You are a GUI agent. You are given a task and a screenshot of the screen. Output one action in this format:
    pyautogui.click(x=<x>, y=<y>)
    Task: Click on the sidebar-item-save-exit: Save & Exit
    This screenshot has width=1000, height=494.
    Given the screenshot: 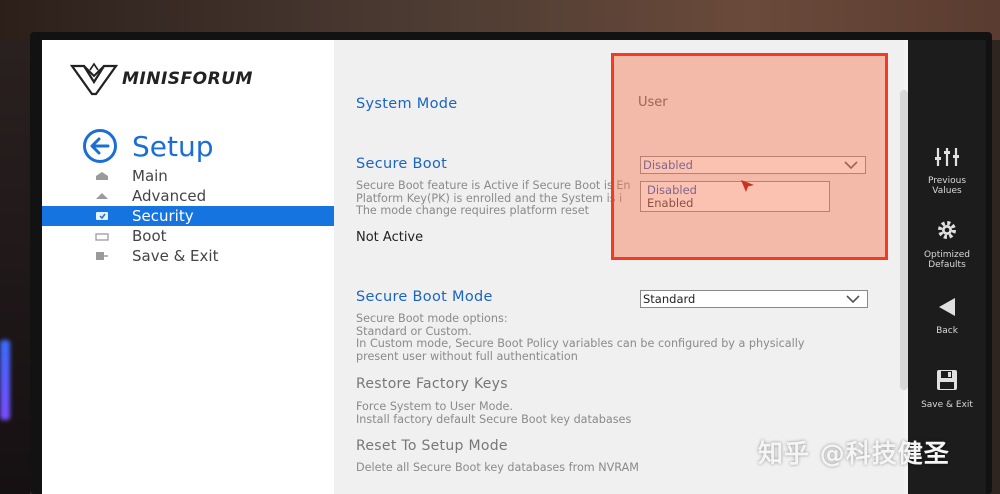 What is the action you would take?
    pyautogui.click(x=188, y=256)
    